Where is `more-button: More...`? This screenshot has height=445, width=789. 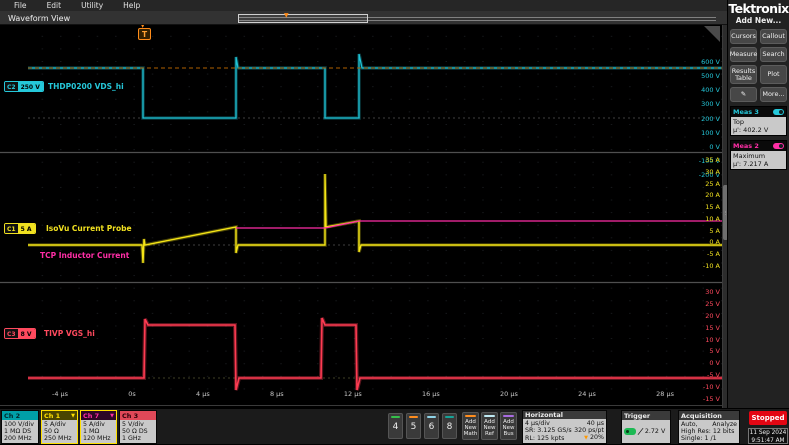
more-button: More... is located at coordinates (773, 94).